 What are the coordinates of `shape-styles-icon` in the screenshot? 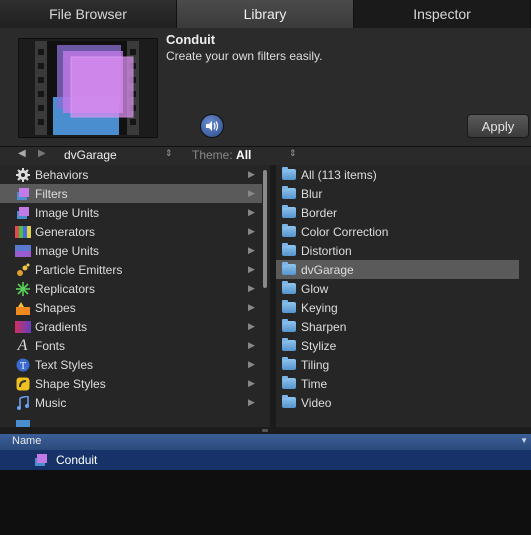 It's located at (22, 384).